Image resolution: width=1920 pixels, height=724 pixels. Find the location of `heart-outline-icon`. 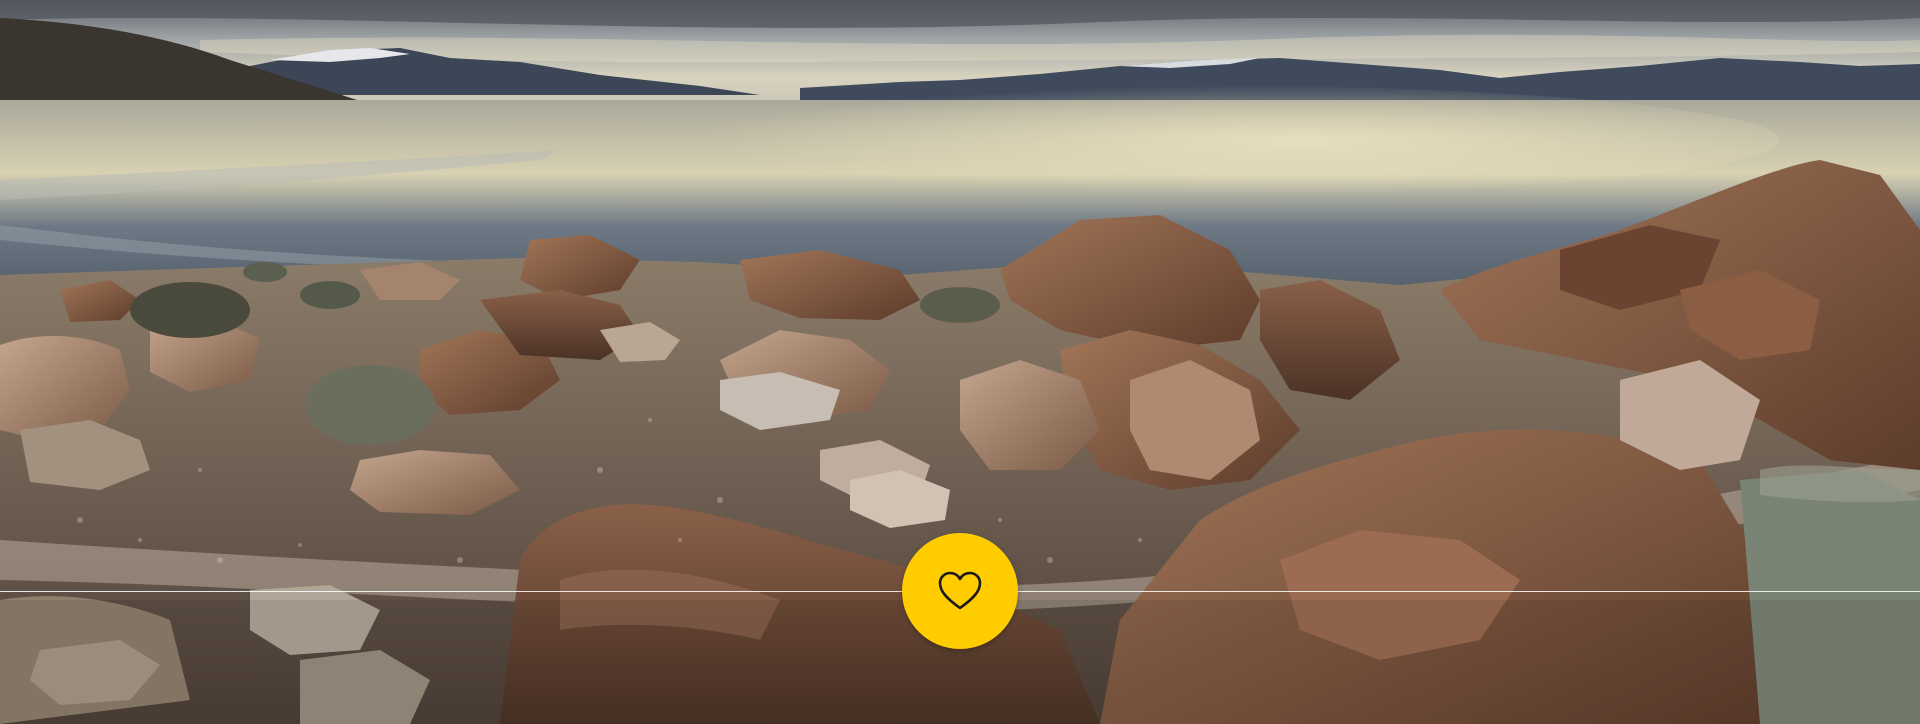

heart-outline-icon is located at coordinates (960, 590).